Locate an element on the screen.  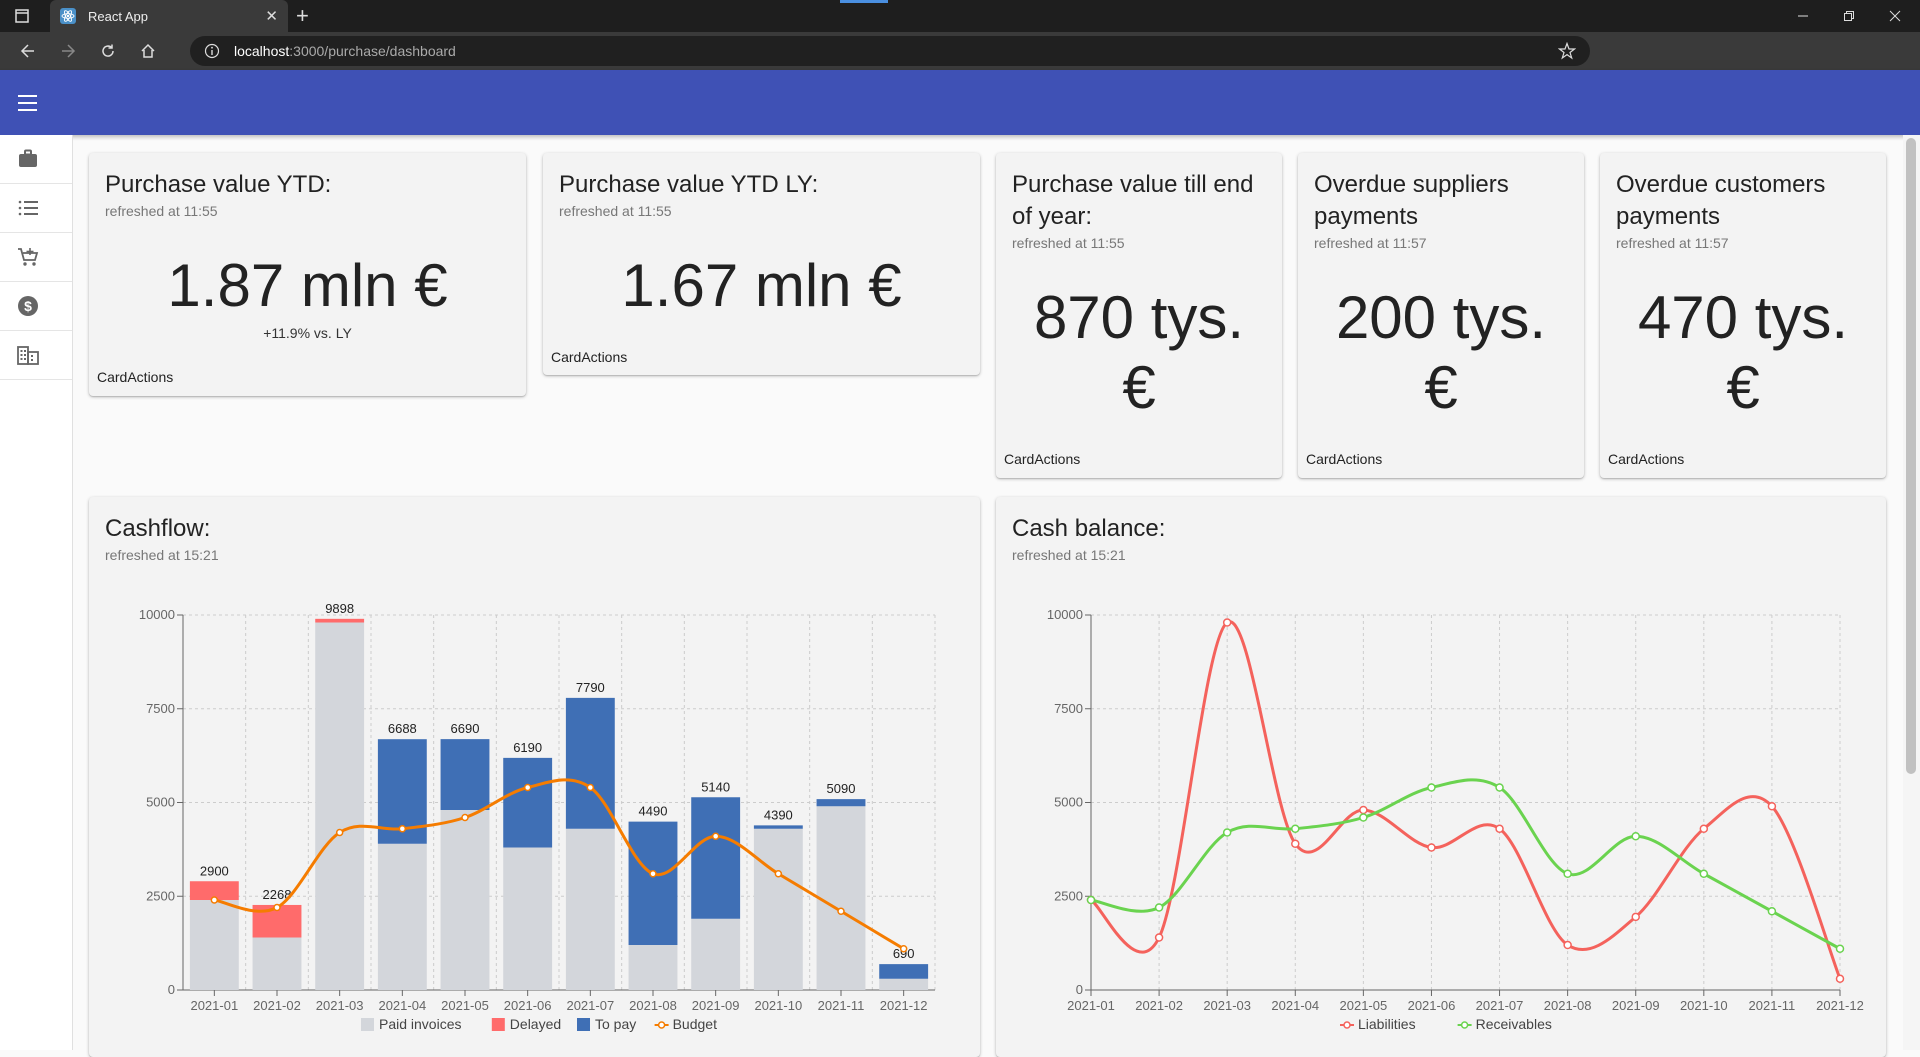
card-value-line1: 200 tys. is located at coordinates (1441, 317).